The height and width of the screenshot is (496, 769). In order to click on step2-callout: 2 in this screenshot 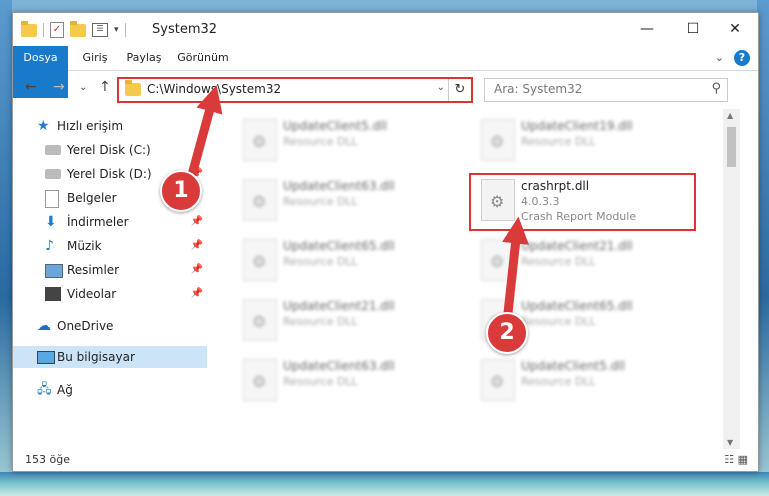, I will do `click(507, 333)`.